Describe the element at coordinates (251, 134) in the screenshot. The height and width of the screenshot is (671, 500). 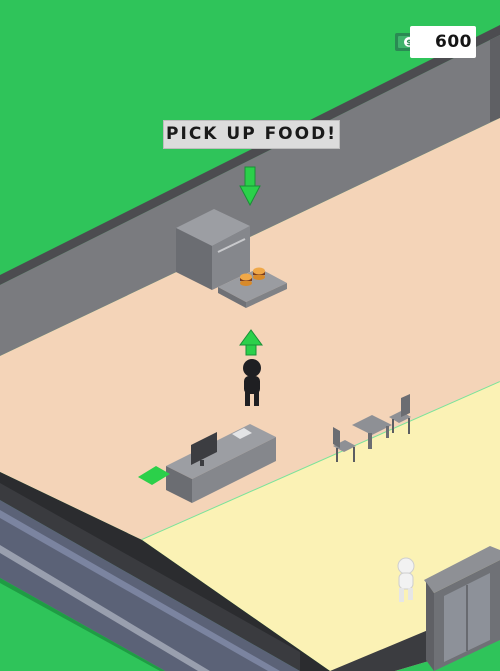
I see `objective-banner: PICK UP FOOD!` at that location.